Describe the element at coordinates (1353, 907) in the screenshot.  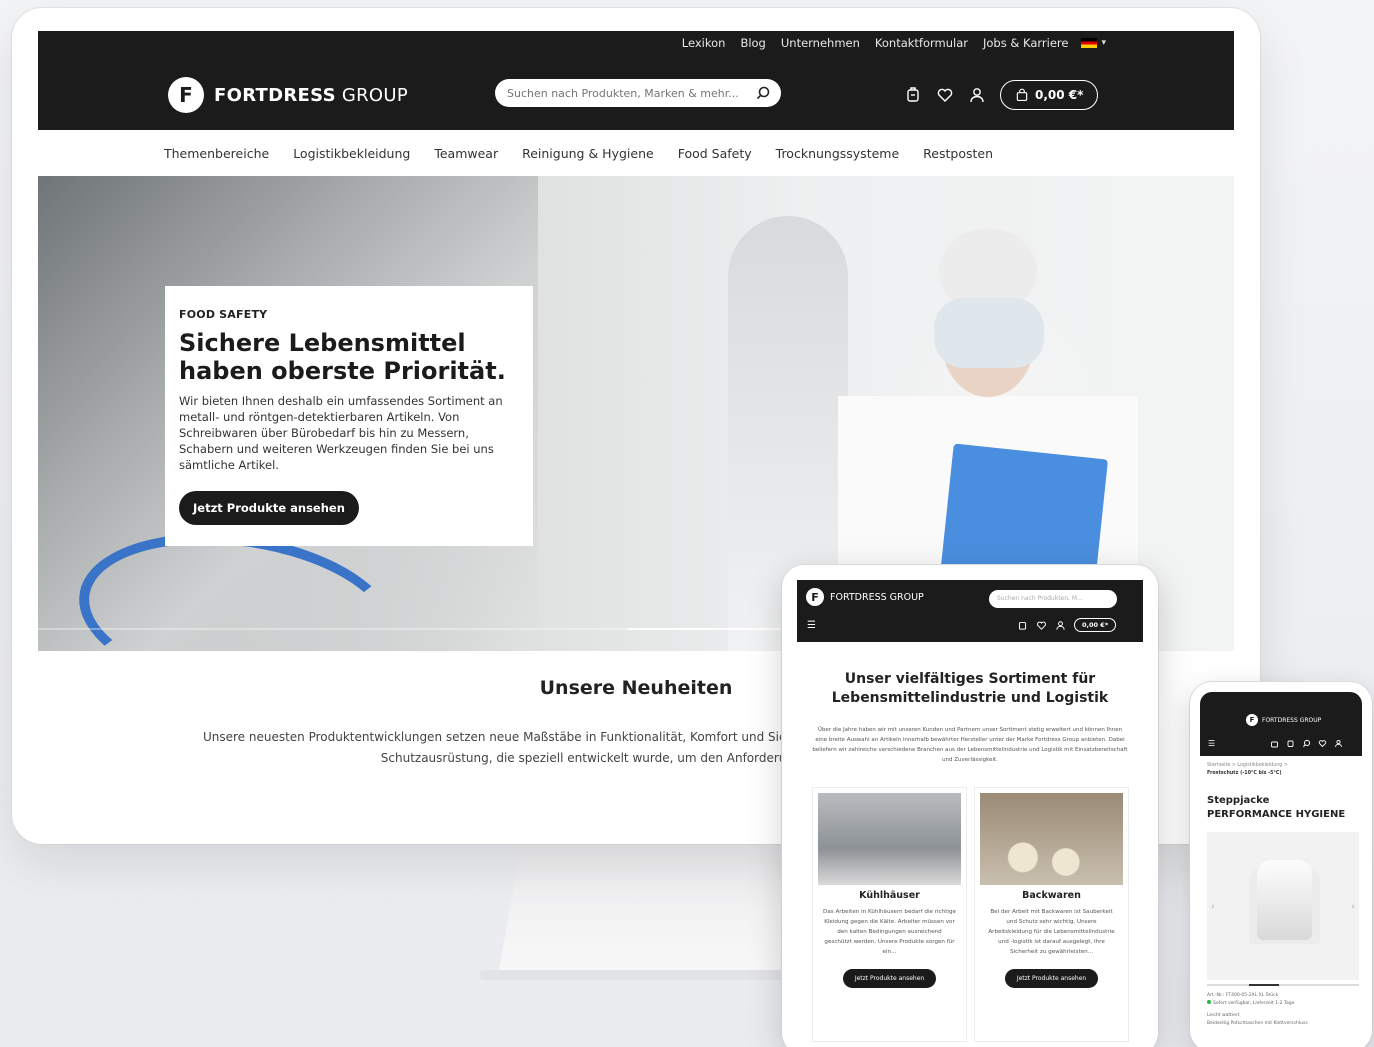
I see `chevron-right-icon: ›` at that location.